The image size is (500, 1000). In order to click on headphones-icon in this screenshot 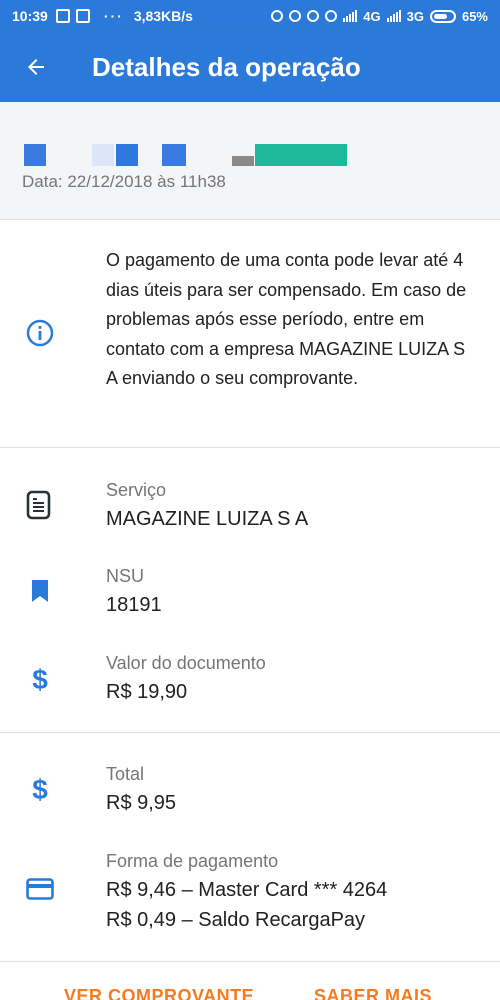, I will do `click(277, 16)`.